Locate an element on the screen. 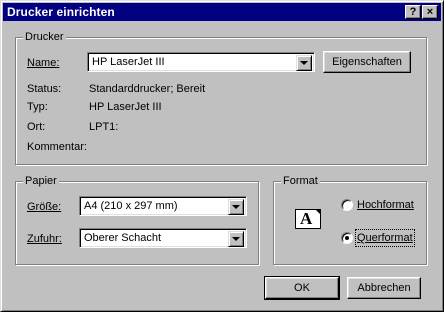 The image size is (444, 312). paper-source-label: Zufuhr: is located at coordinates (44, 239).